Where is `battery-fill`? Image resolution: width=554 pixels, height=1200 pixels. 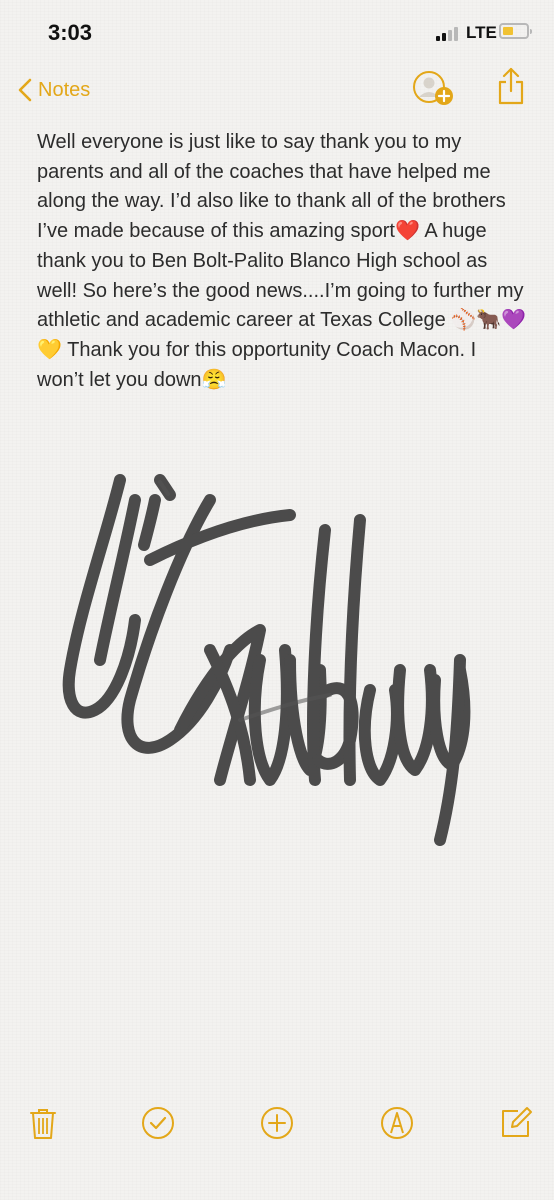
battery-fill is located at coordinates (508, 31).